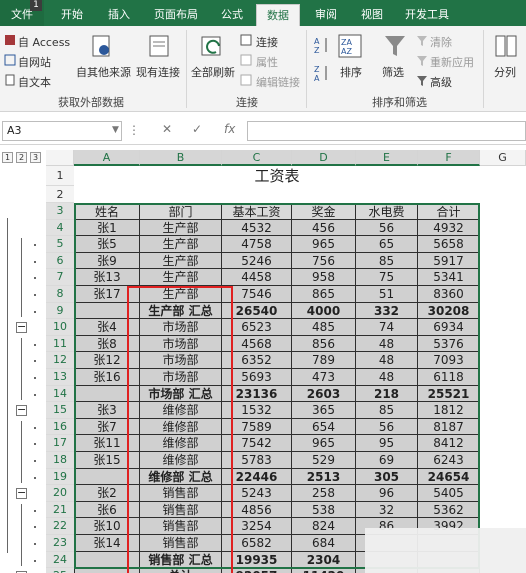 The image size is (526, 573). Describe the element at coordinates (387, 311) in the screenshot. I see `subtotal-cell: 332` at that location.